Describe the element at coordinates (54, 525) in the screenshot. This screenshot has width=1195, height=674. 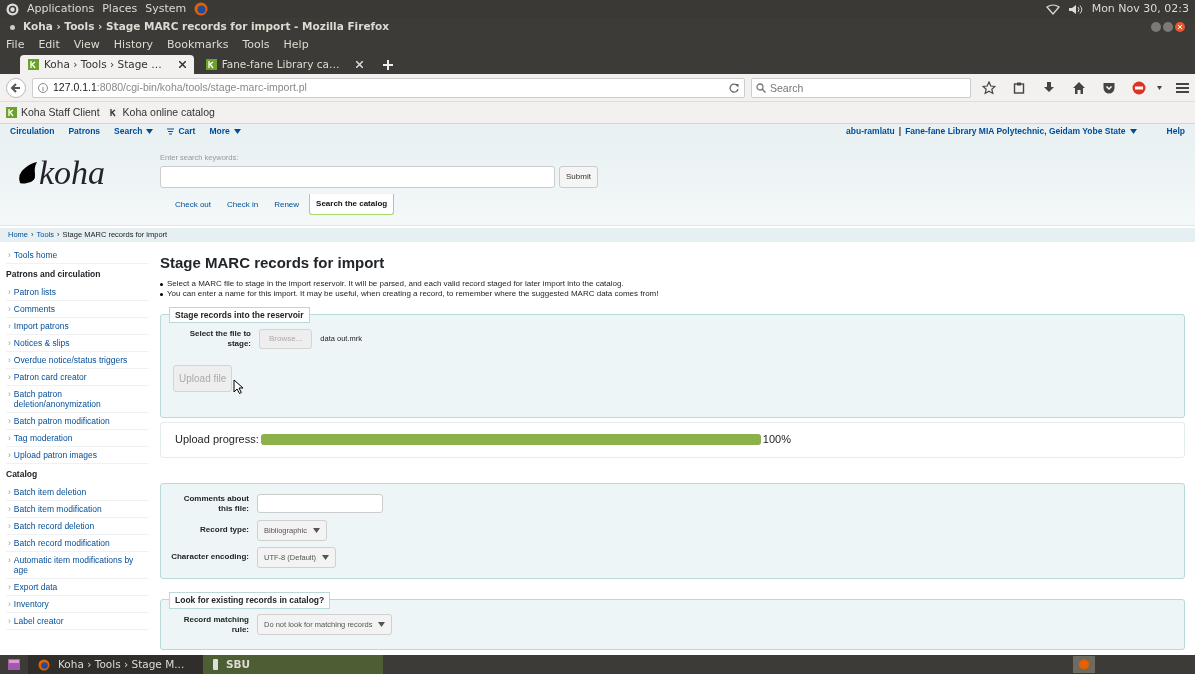
I see `sidebar-link: Batch record deletion` at that location.